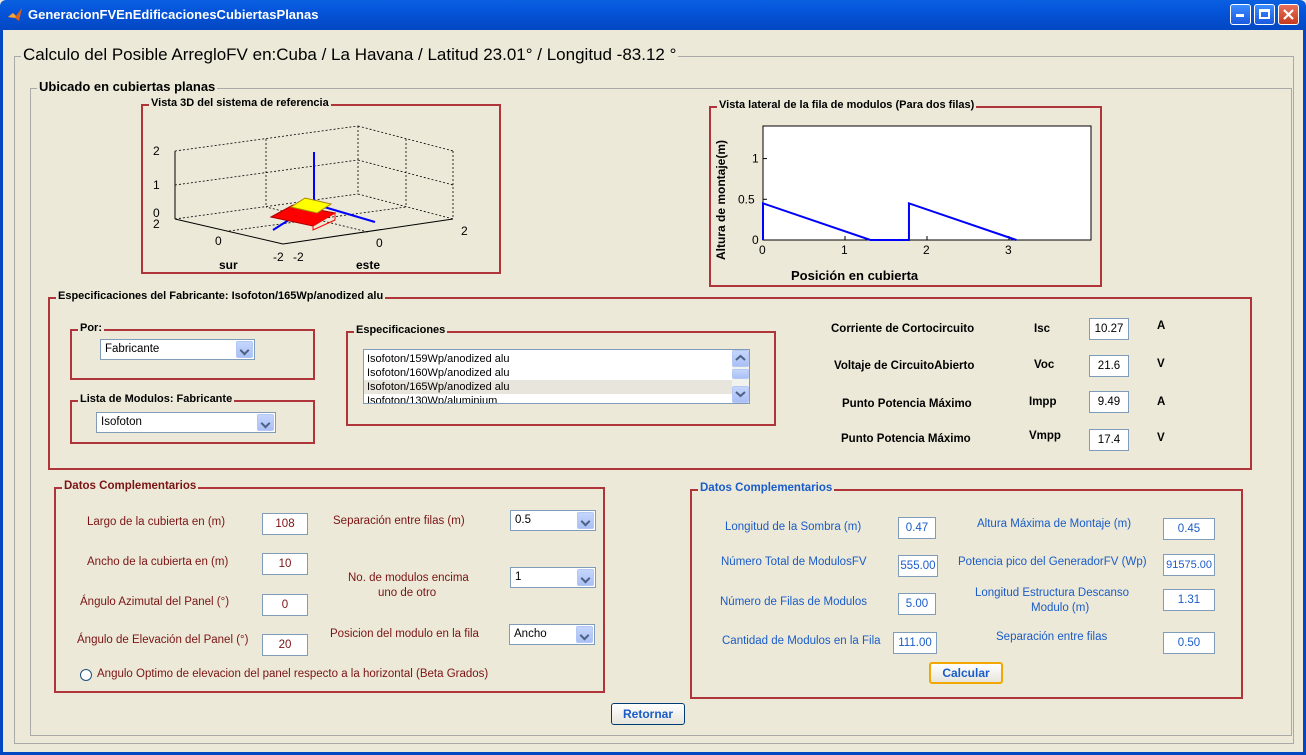  I want to click on calcular-button: Calcular, so click(966, 673).